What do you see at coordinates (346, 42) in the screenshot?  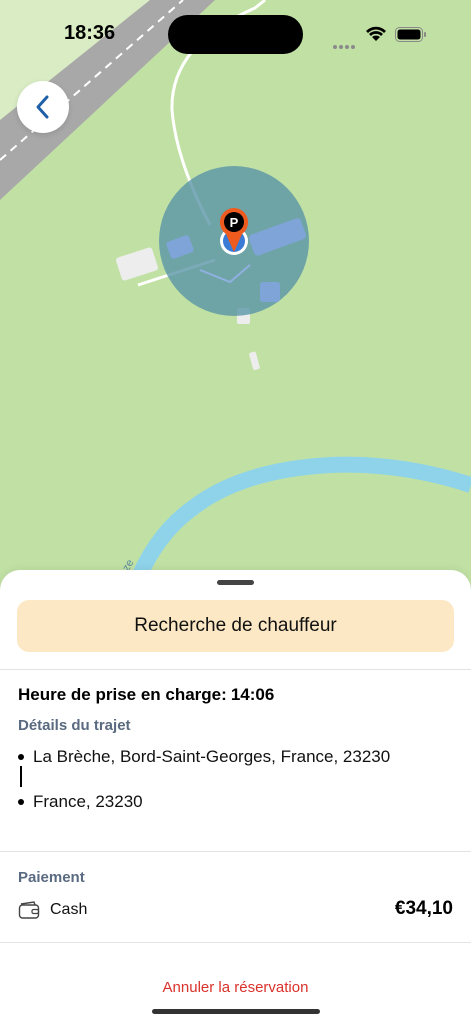 I see `cellular-signal-icon` at bounding box center [346, 42].